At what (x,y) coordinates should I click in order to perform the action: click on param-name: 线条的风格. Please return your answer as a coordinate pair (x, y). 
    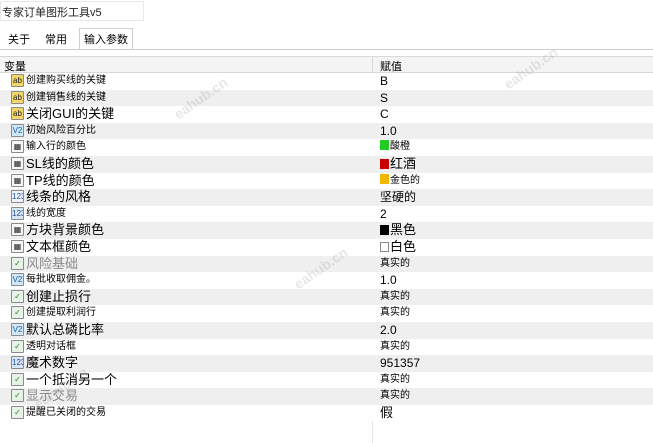
    Looking at the image, I should click on (59, 197).